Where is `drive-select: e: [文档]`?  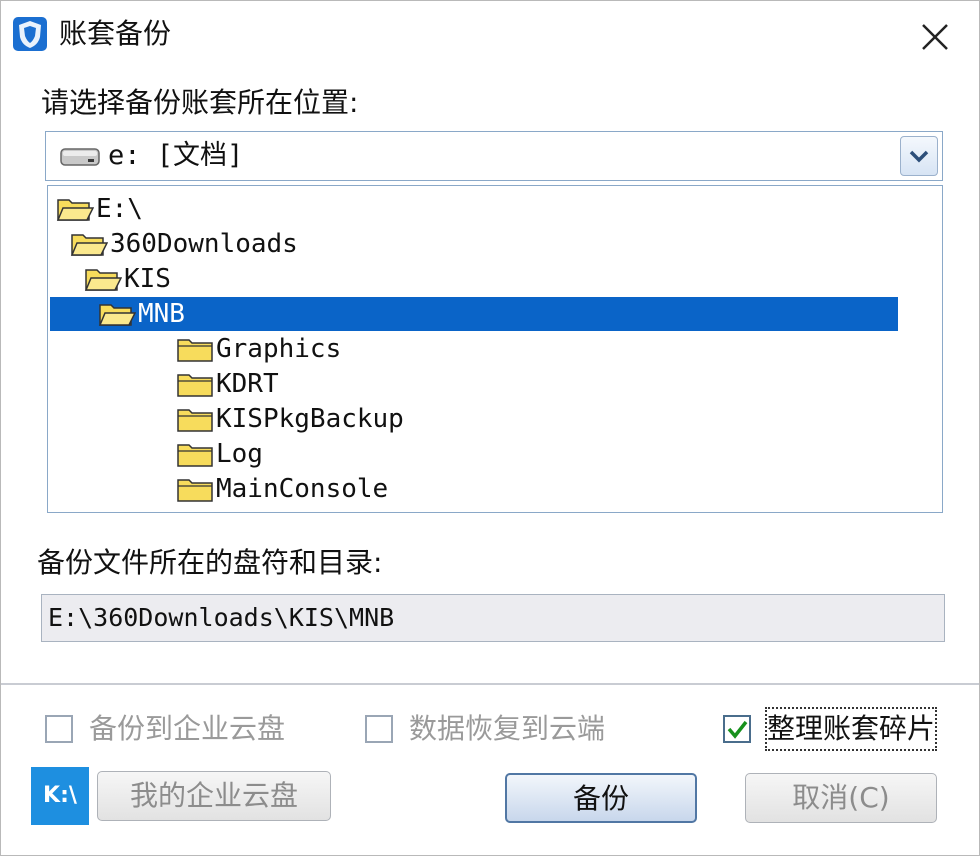 drive-select: e: [文档] is located at coordinates (494, 156).